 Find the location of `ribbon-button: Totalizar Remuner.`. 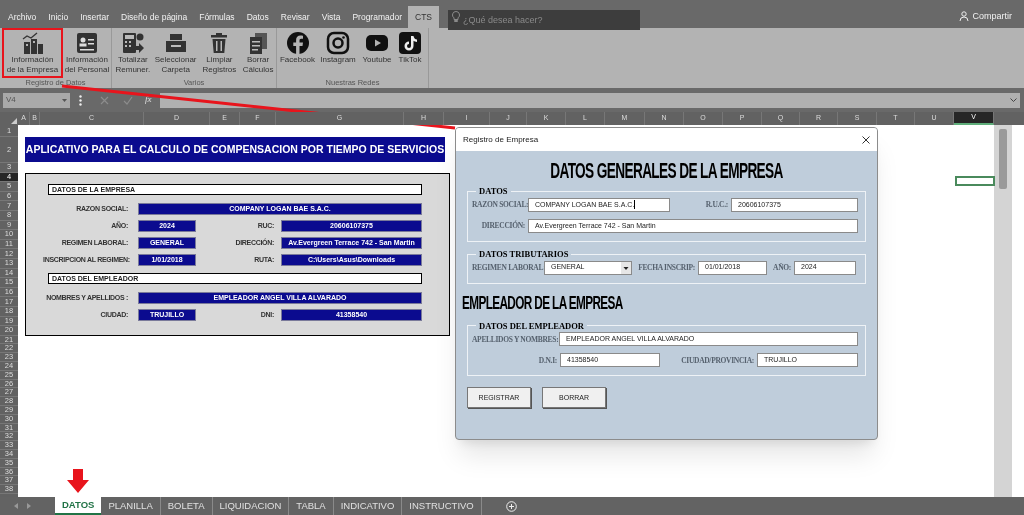

ribbon-button: Totalizar Remuner. is located at coordinates (133, 53).